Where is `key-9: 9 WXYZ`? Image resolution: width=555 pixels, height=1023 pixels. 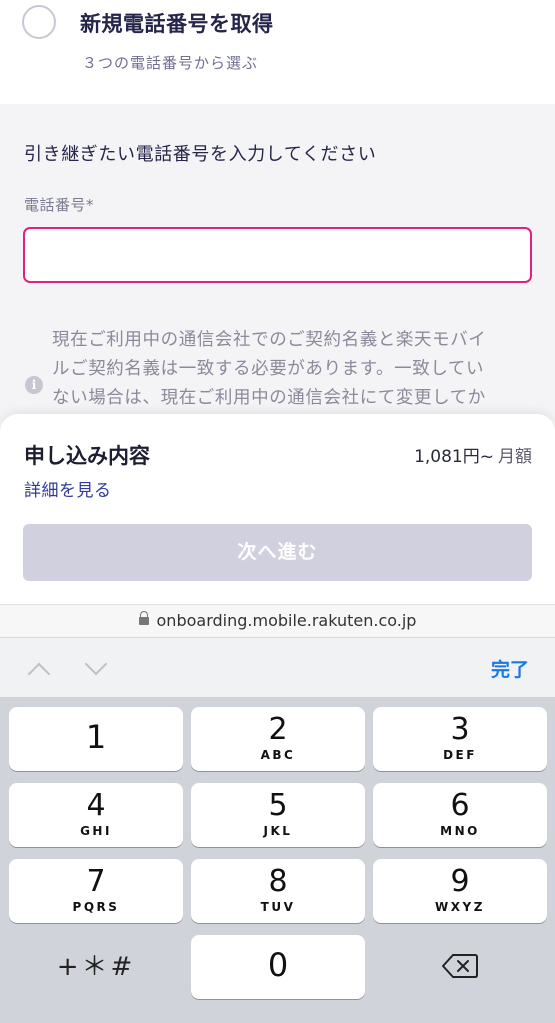
key-9: 9 WXYZ is located at coordinates (460, 891).